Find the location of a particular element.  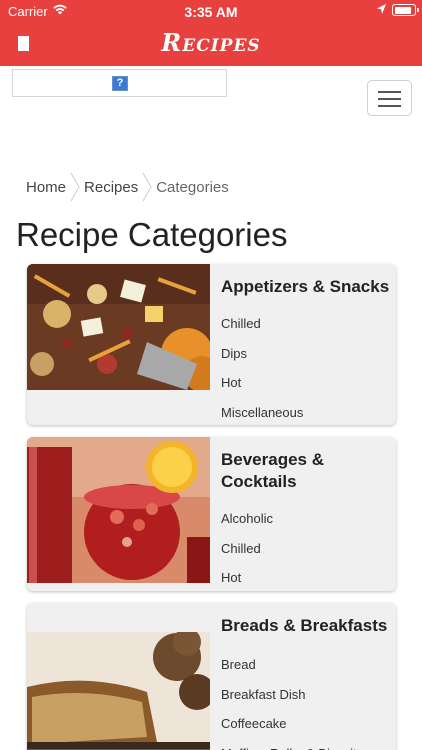

subcategory-link: Breakfast Dish is located at coordinates (305, 695).